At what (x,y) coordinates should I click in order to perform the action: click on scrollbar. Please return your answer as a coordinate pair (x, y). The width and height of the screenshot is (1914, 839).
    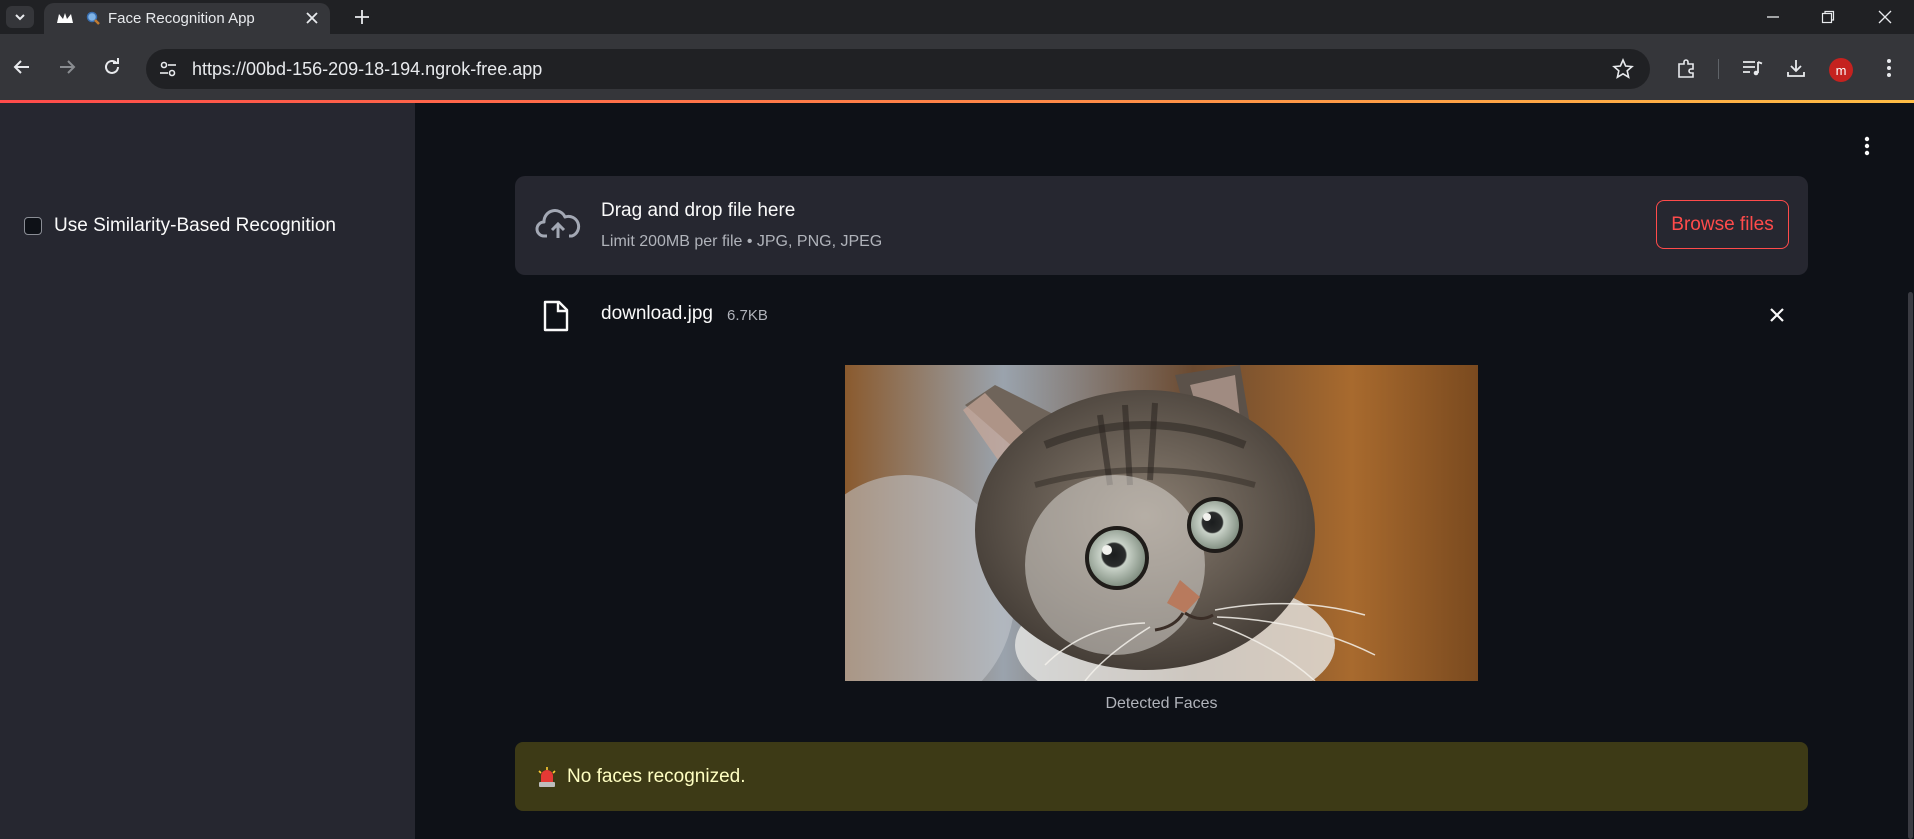
    Looking at the image, I should click on (1910, 565).